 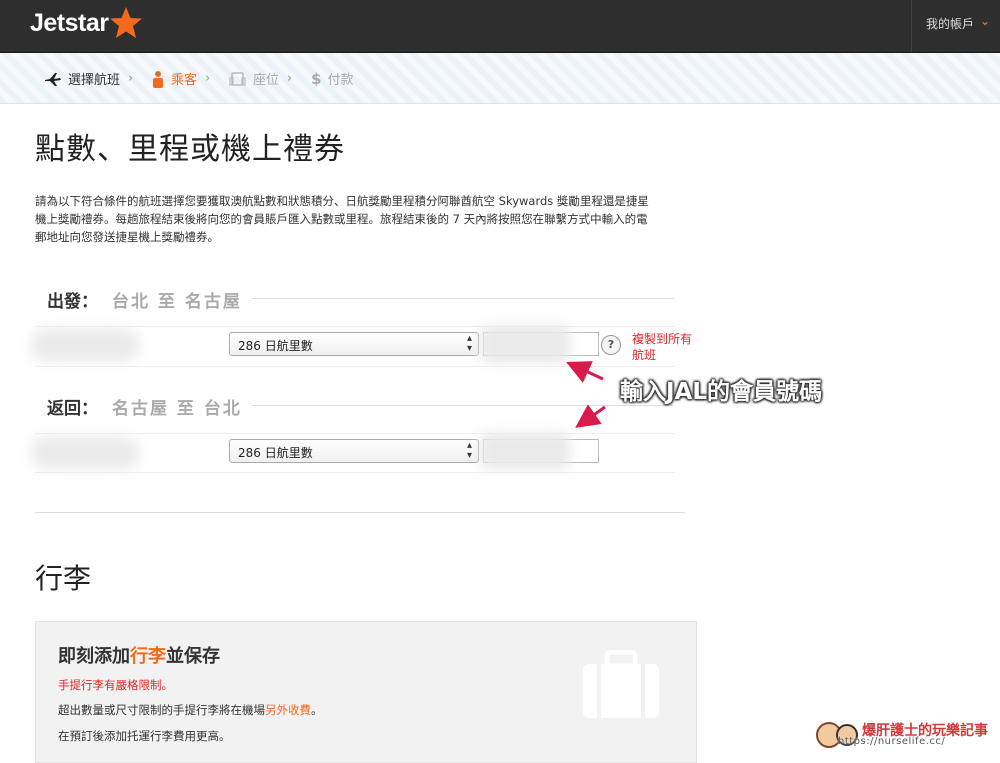 What do you see at coordinates (892, 741) in the screenshot?
I see `watermark-url: https://nurselife.cc/` at bounding box center [892, 741].